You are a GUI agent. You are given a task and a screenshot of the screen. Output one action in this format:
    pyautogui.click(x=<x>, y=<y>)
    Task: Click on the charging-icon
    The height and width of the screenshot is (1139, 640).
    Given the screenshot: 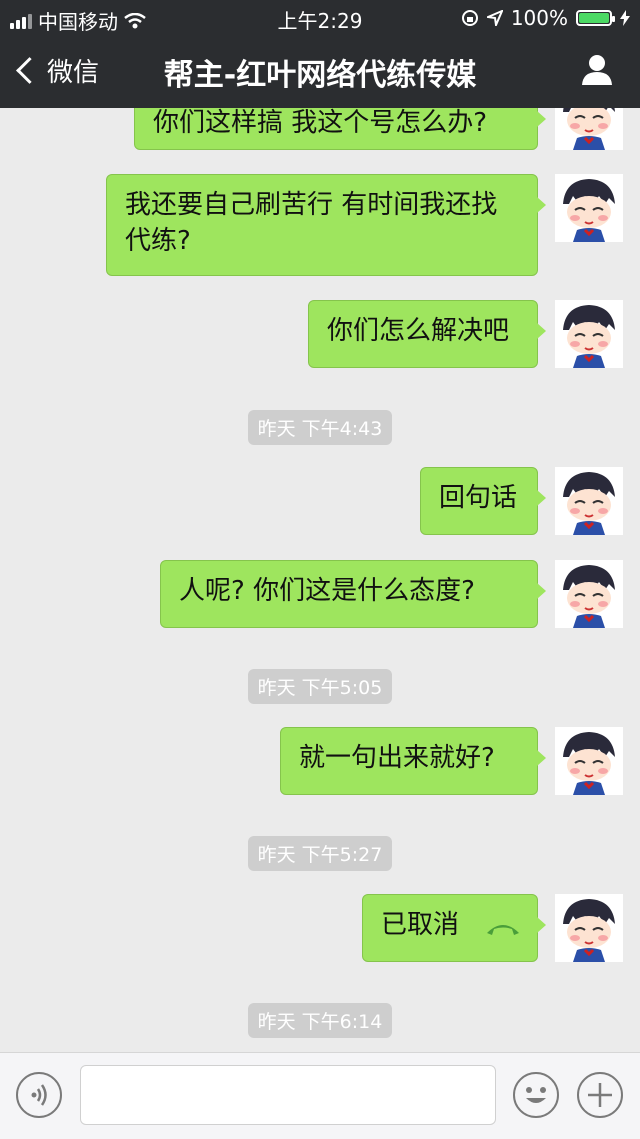 What is the action you would take?
    pyautogui.click(x=625, y=18)
    